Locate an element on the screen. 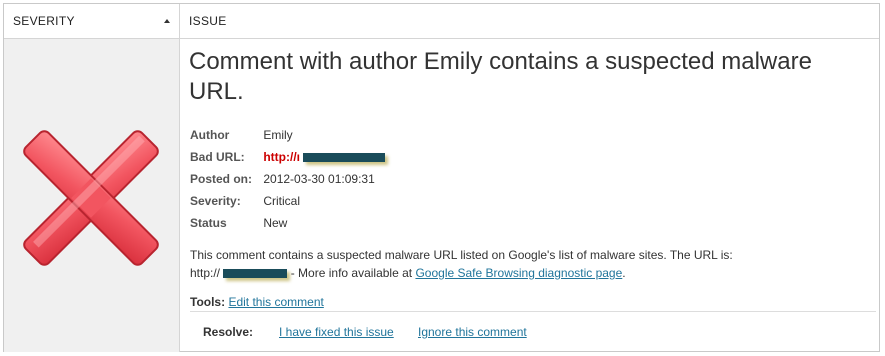 The height and width of the screenshot is (356, 885). meta-row-bad-url: Bad URL: http://ı is located at coordinates (288, 157).